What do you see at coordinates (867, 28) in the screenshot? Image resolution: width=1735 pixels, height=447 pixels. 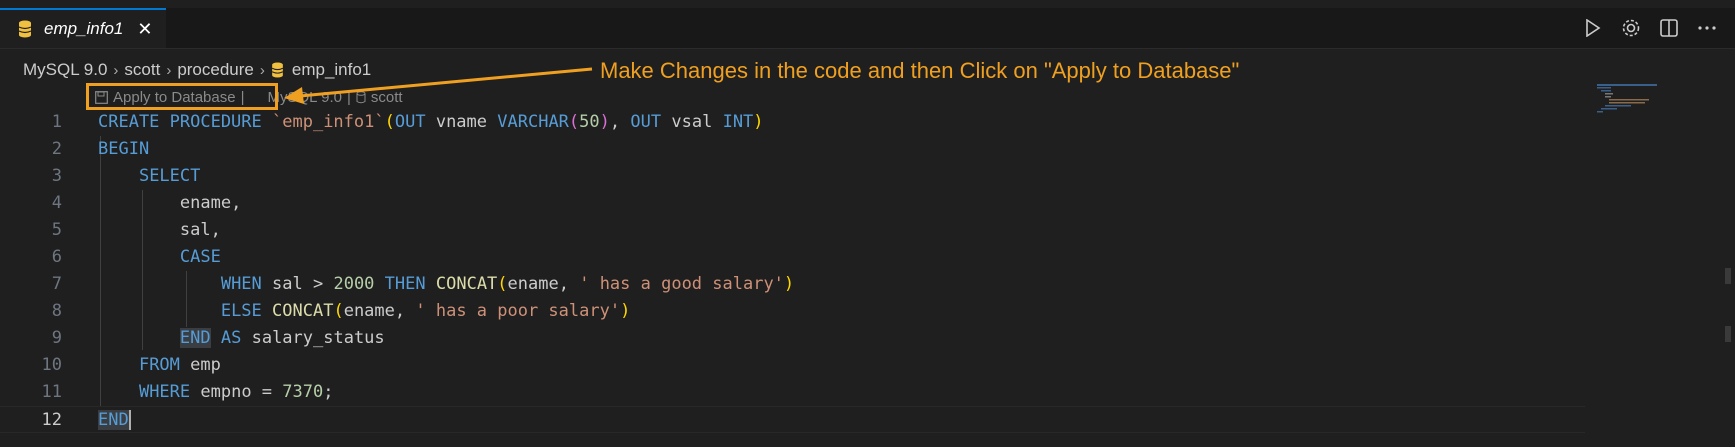 I see `tab-bar: emp_info1 ✕` at bounding box center [867, 28].